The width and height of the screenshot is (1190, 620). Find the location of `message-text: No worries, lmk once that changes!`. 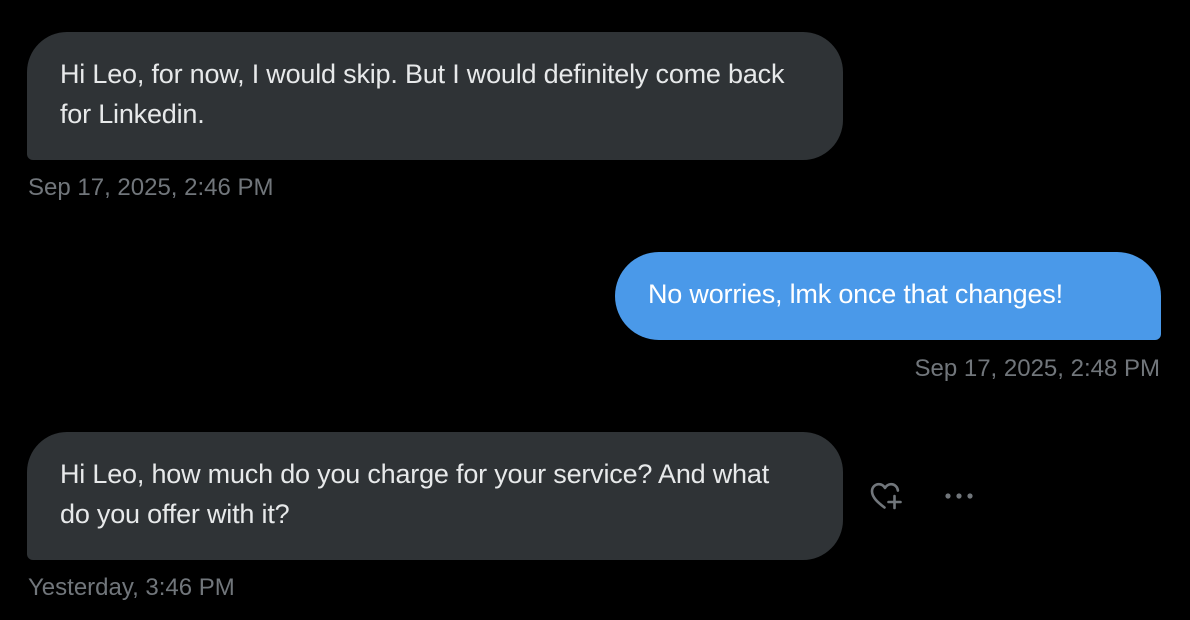

message-text: No worries, lmk once that changes! is located at coordinates (855, 294).